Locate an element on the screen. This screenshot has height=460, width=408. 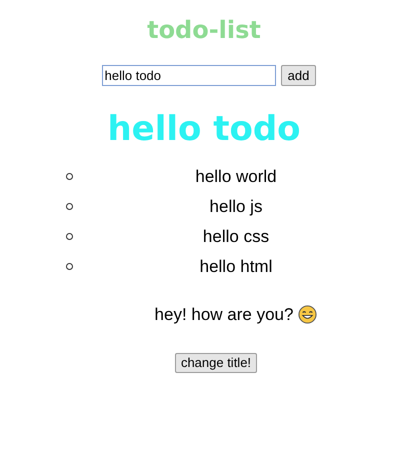
todo-item: hello world is located at coordinates (236, 177).